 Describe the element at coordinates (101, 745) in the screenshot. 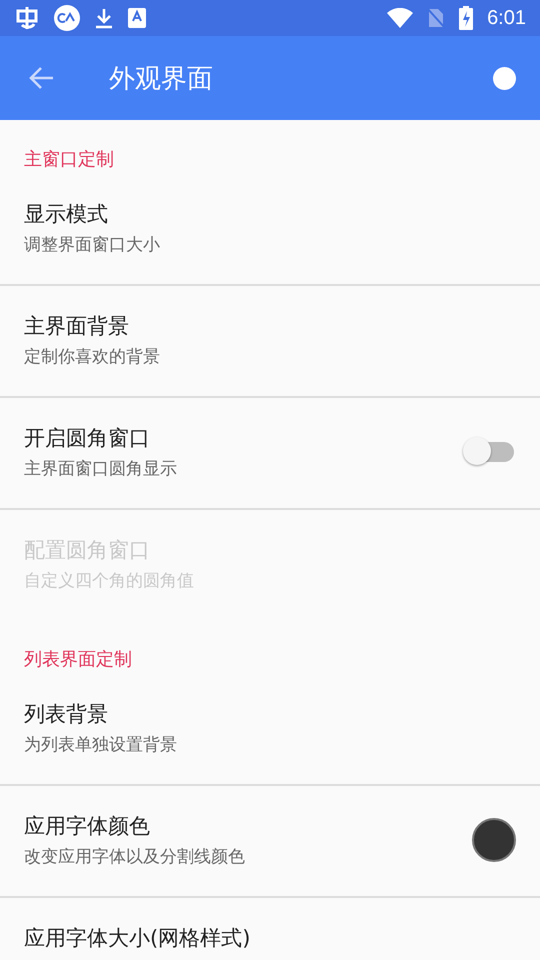

I see `item-subtitle: 为列表单独设置背景` at that location.